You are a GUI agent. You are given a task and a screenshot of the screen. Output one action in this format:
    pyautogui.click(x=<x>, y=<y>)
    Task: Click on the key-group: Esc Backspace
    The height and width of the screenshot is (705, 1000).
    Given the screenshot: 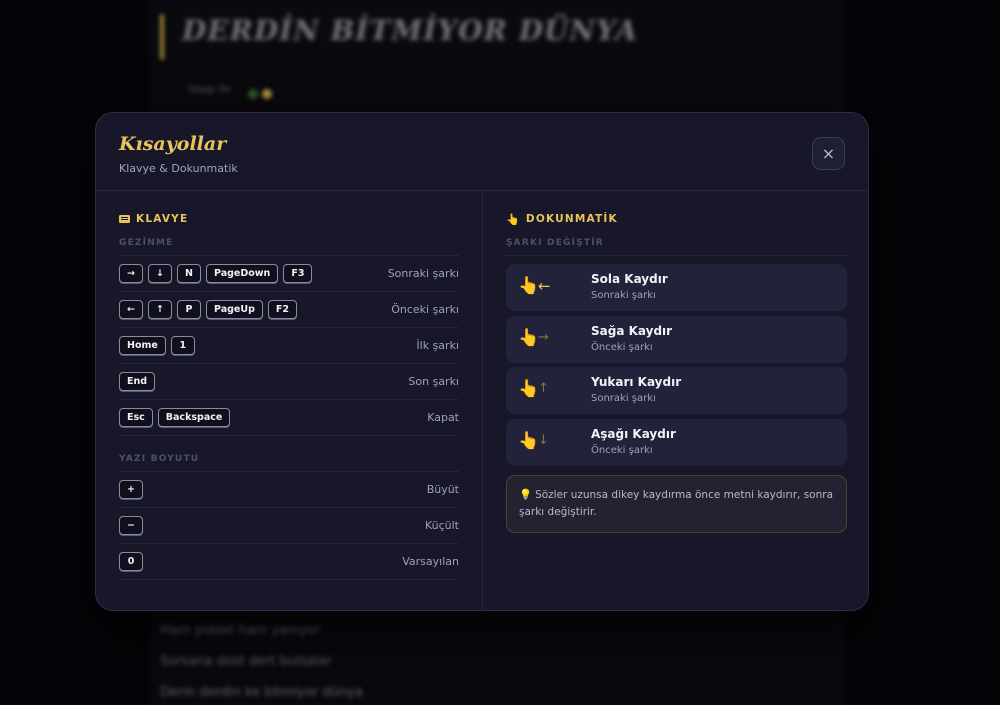 What is the action you would take?
    pyautogui.click(x=177, y=417)
    